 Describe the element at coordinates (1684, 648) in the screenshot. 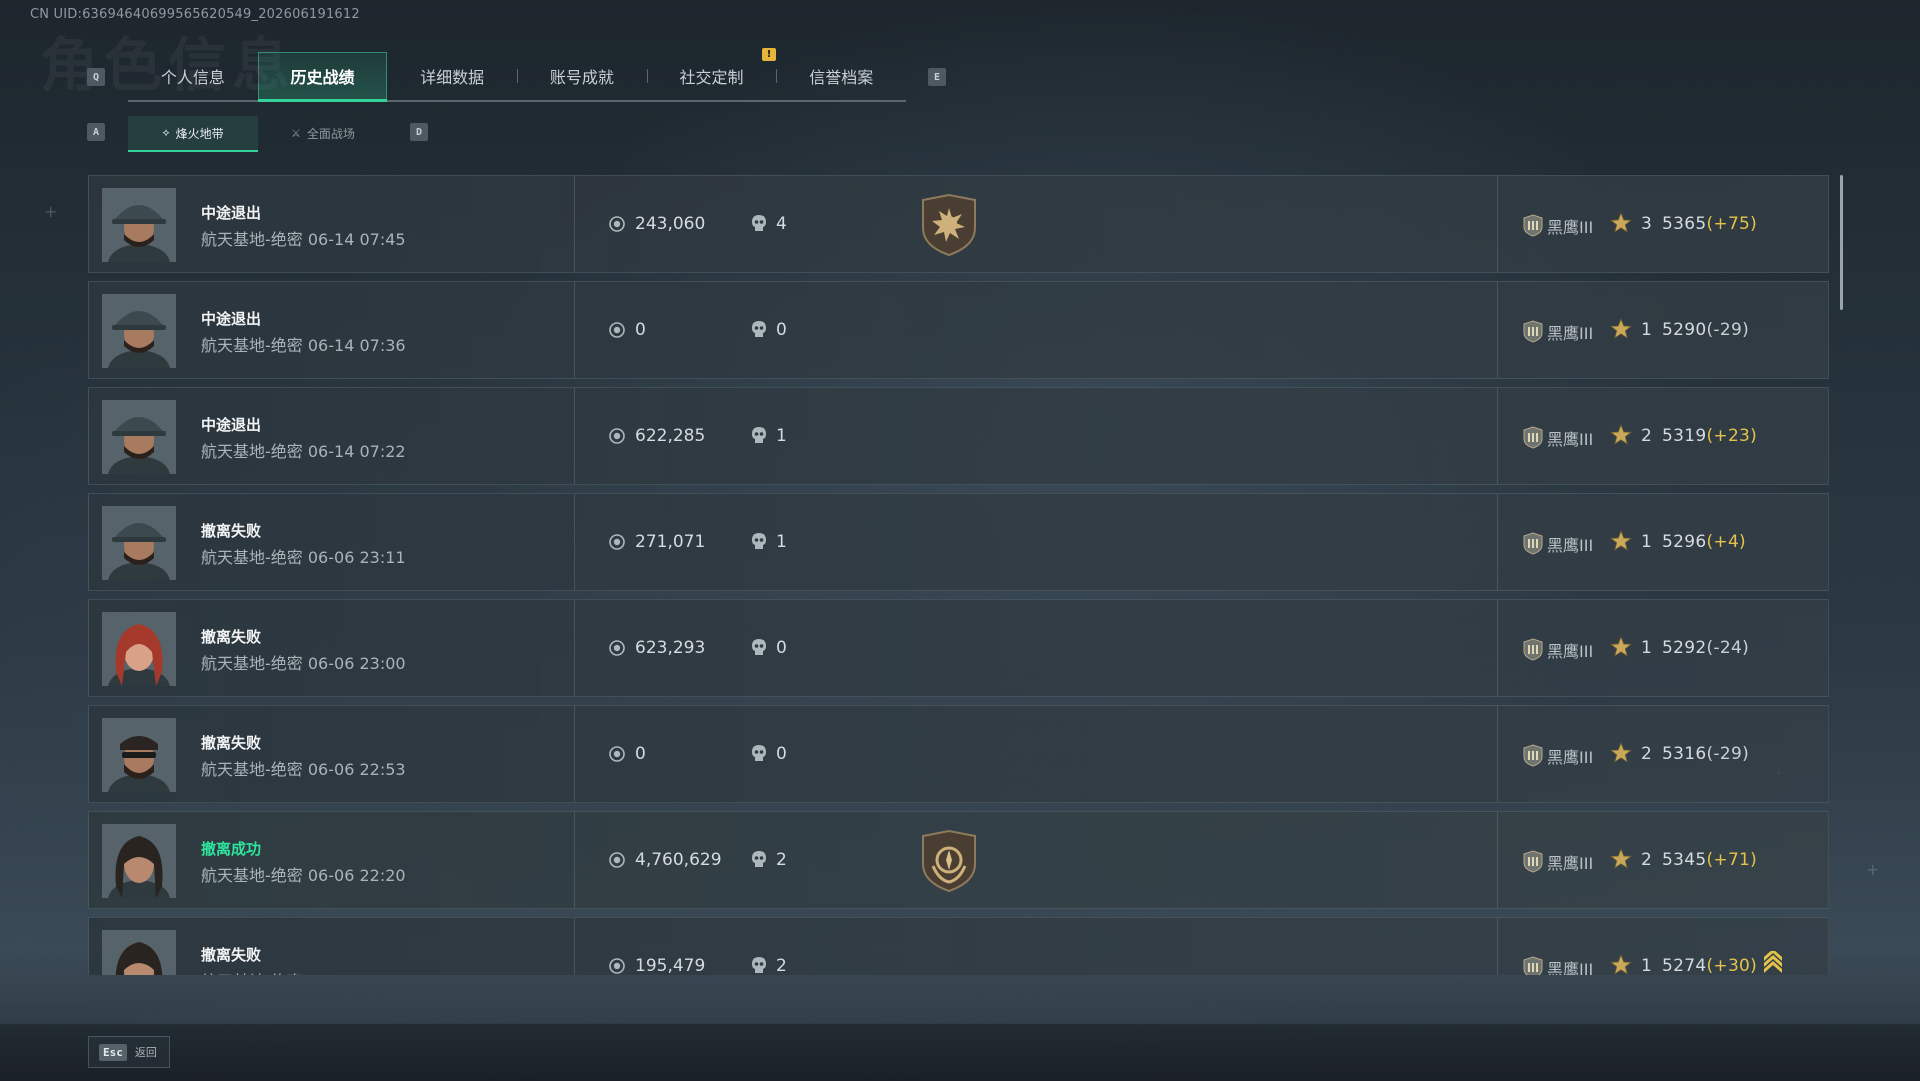

I see `score-value: 5292` at that location.